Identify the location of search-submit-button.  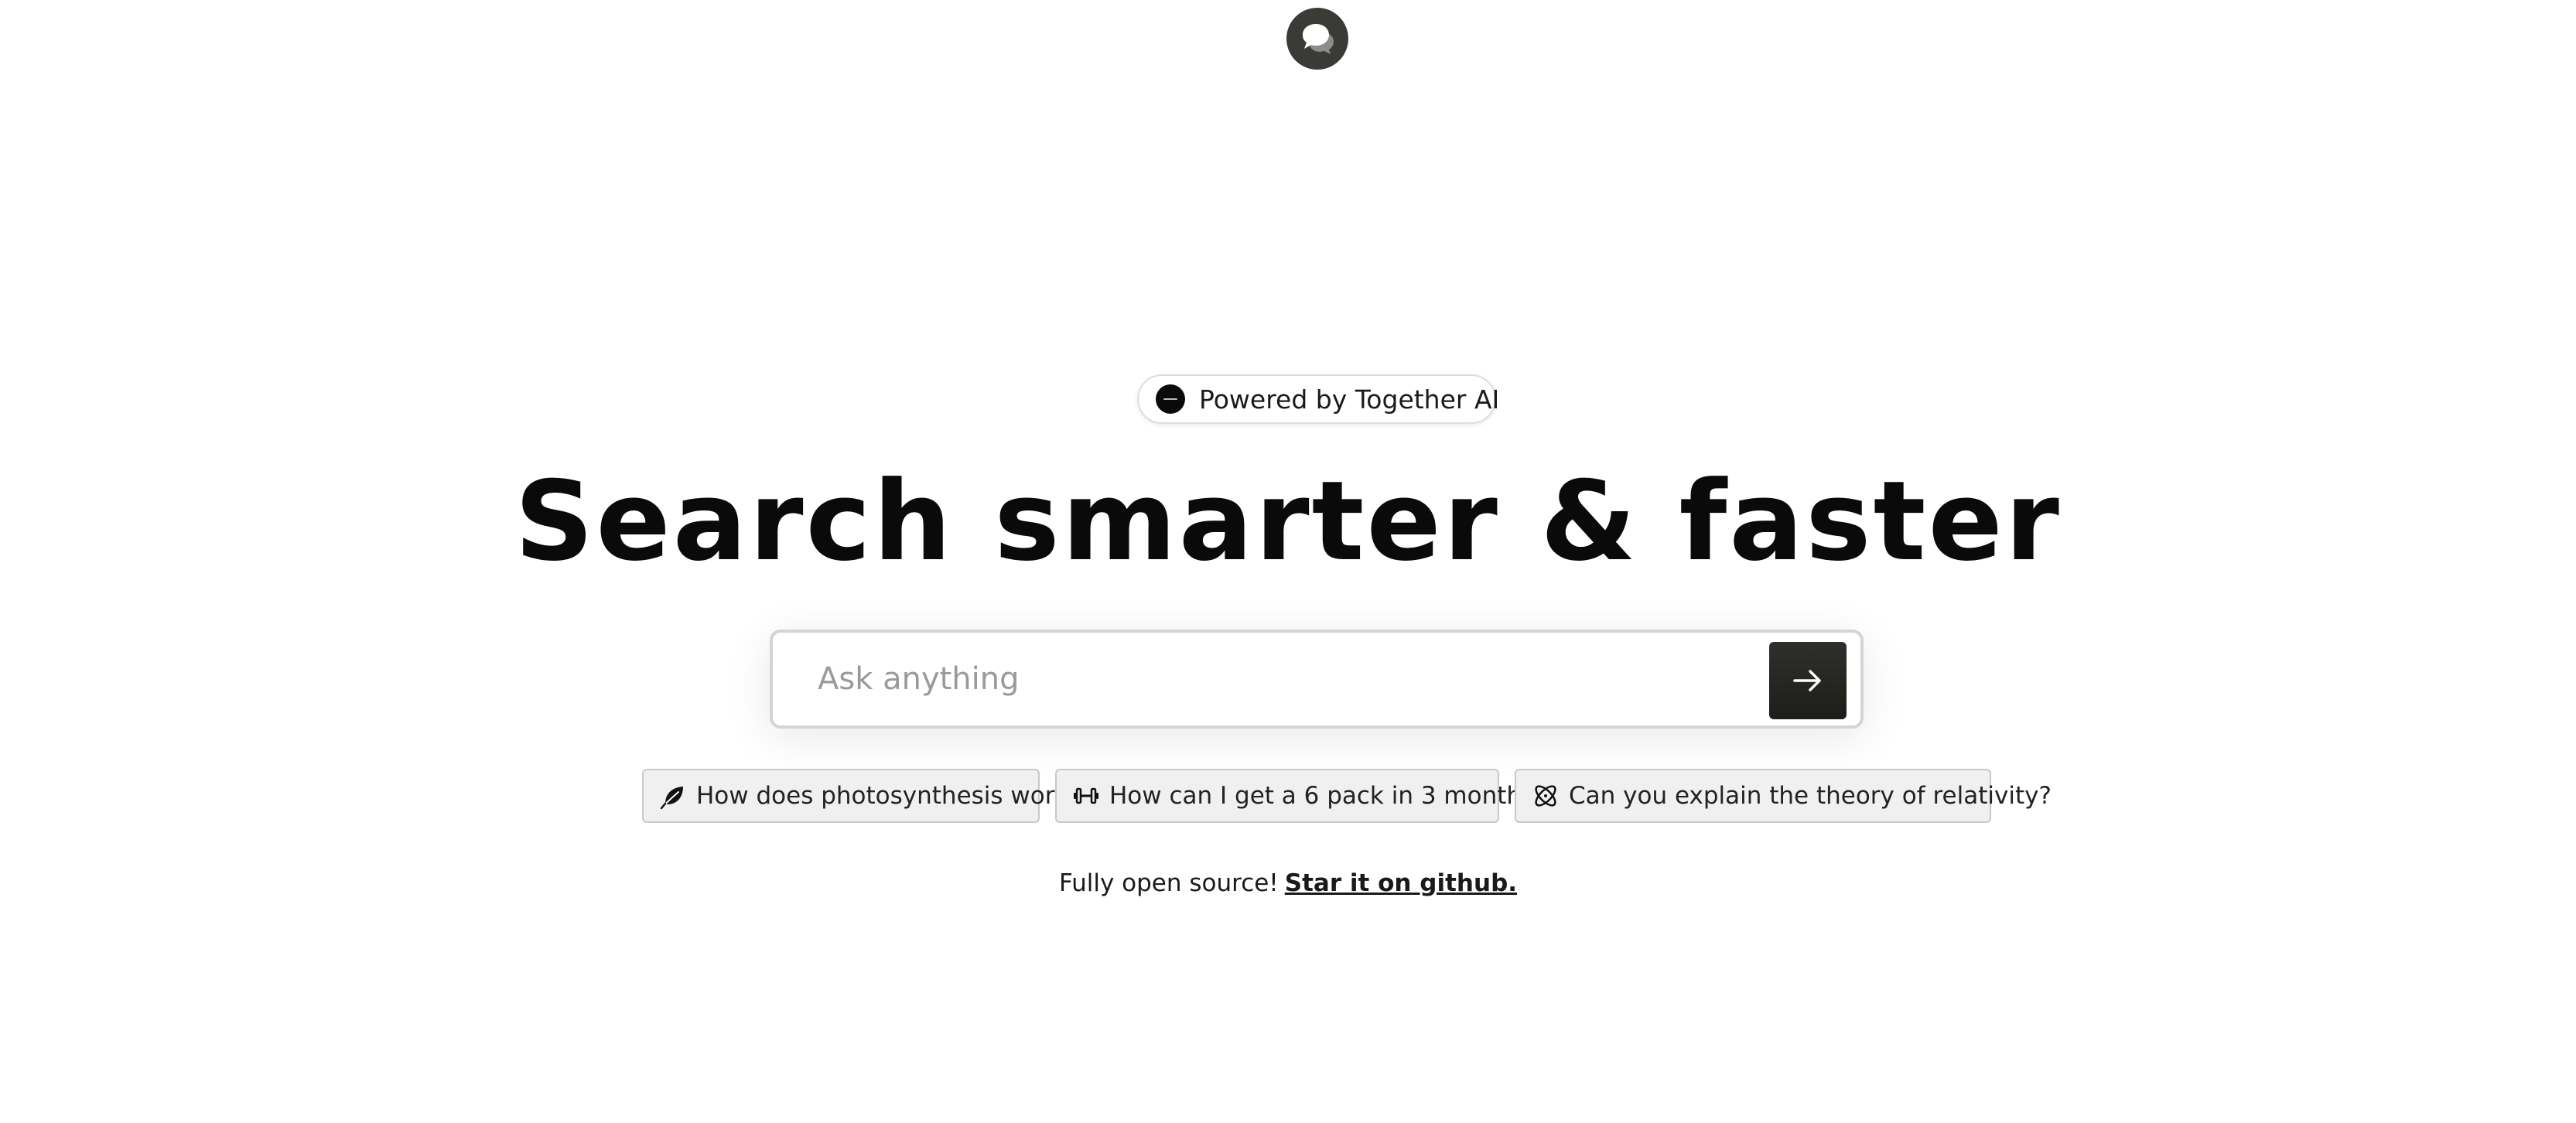
(1808, 680).